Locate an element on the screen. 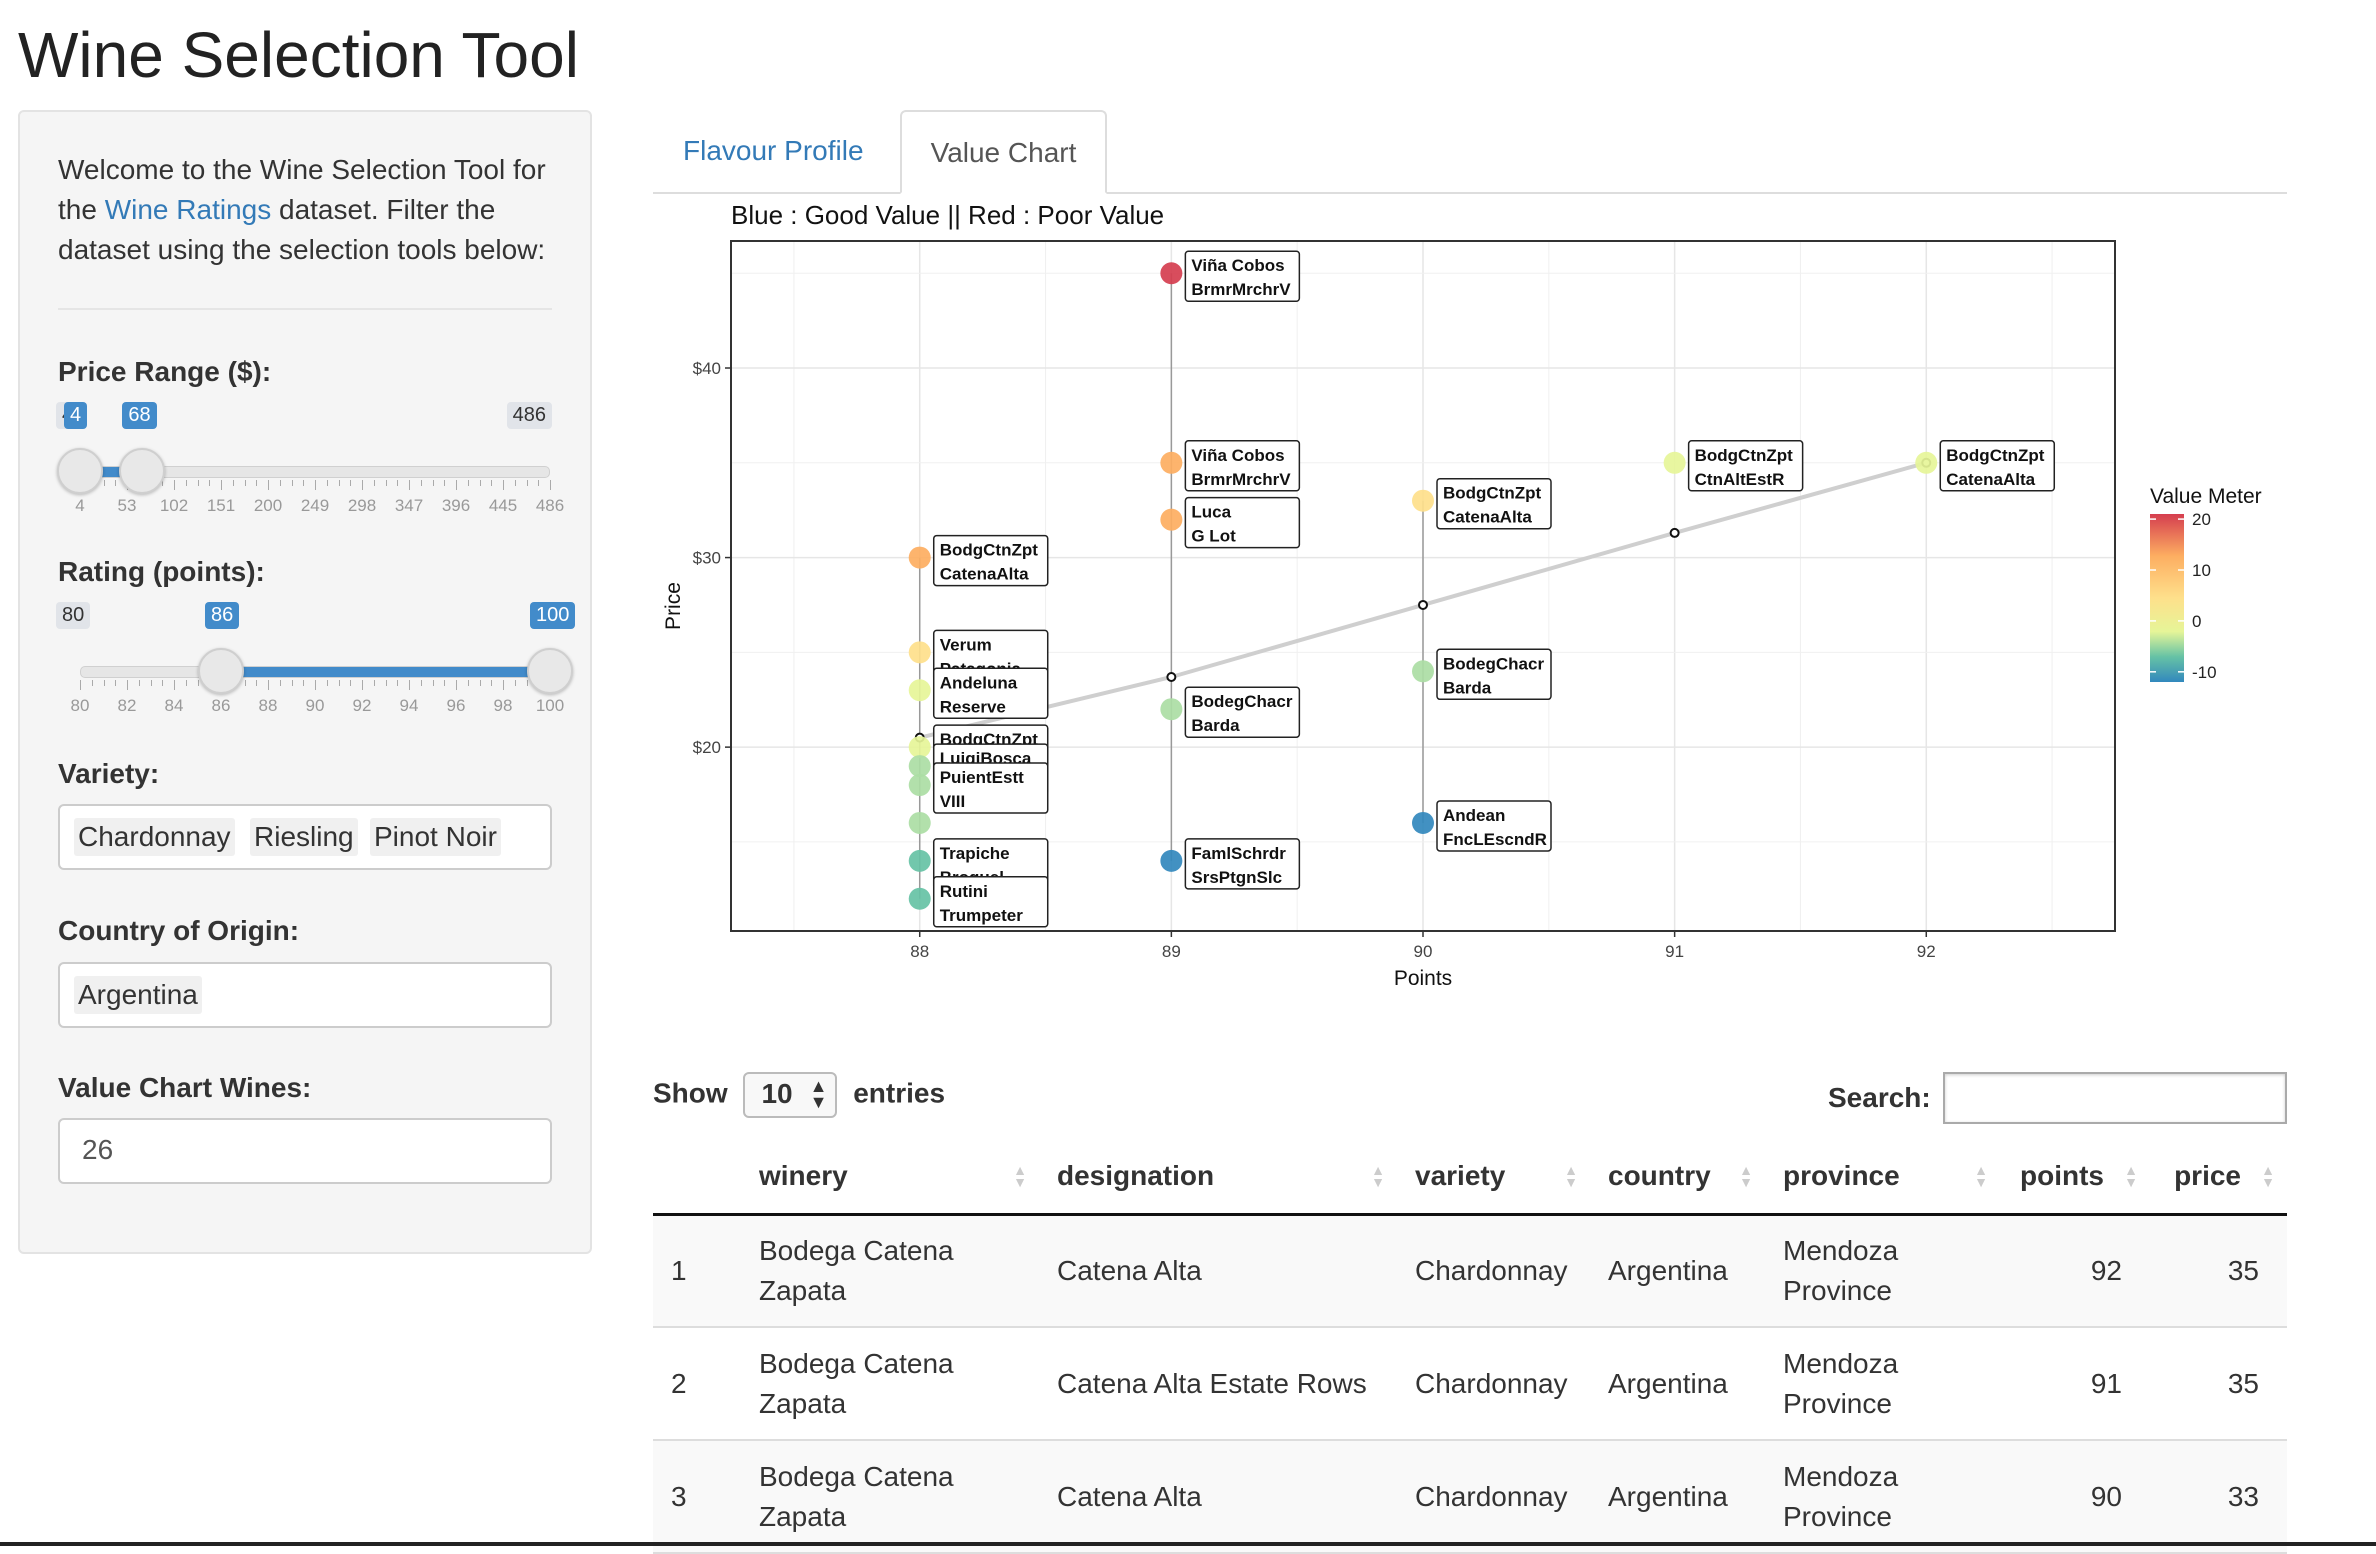  variety-chip: Riesling is located at coordinates (304, 837).